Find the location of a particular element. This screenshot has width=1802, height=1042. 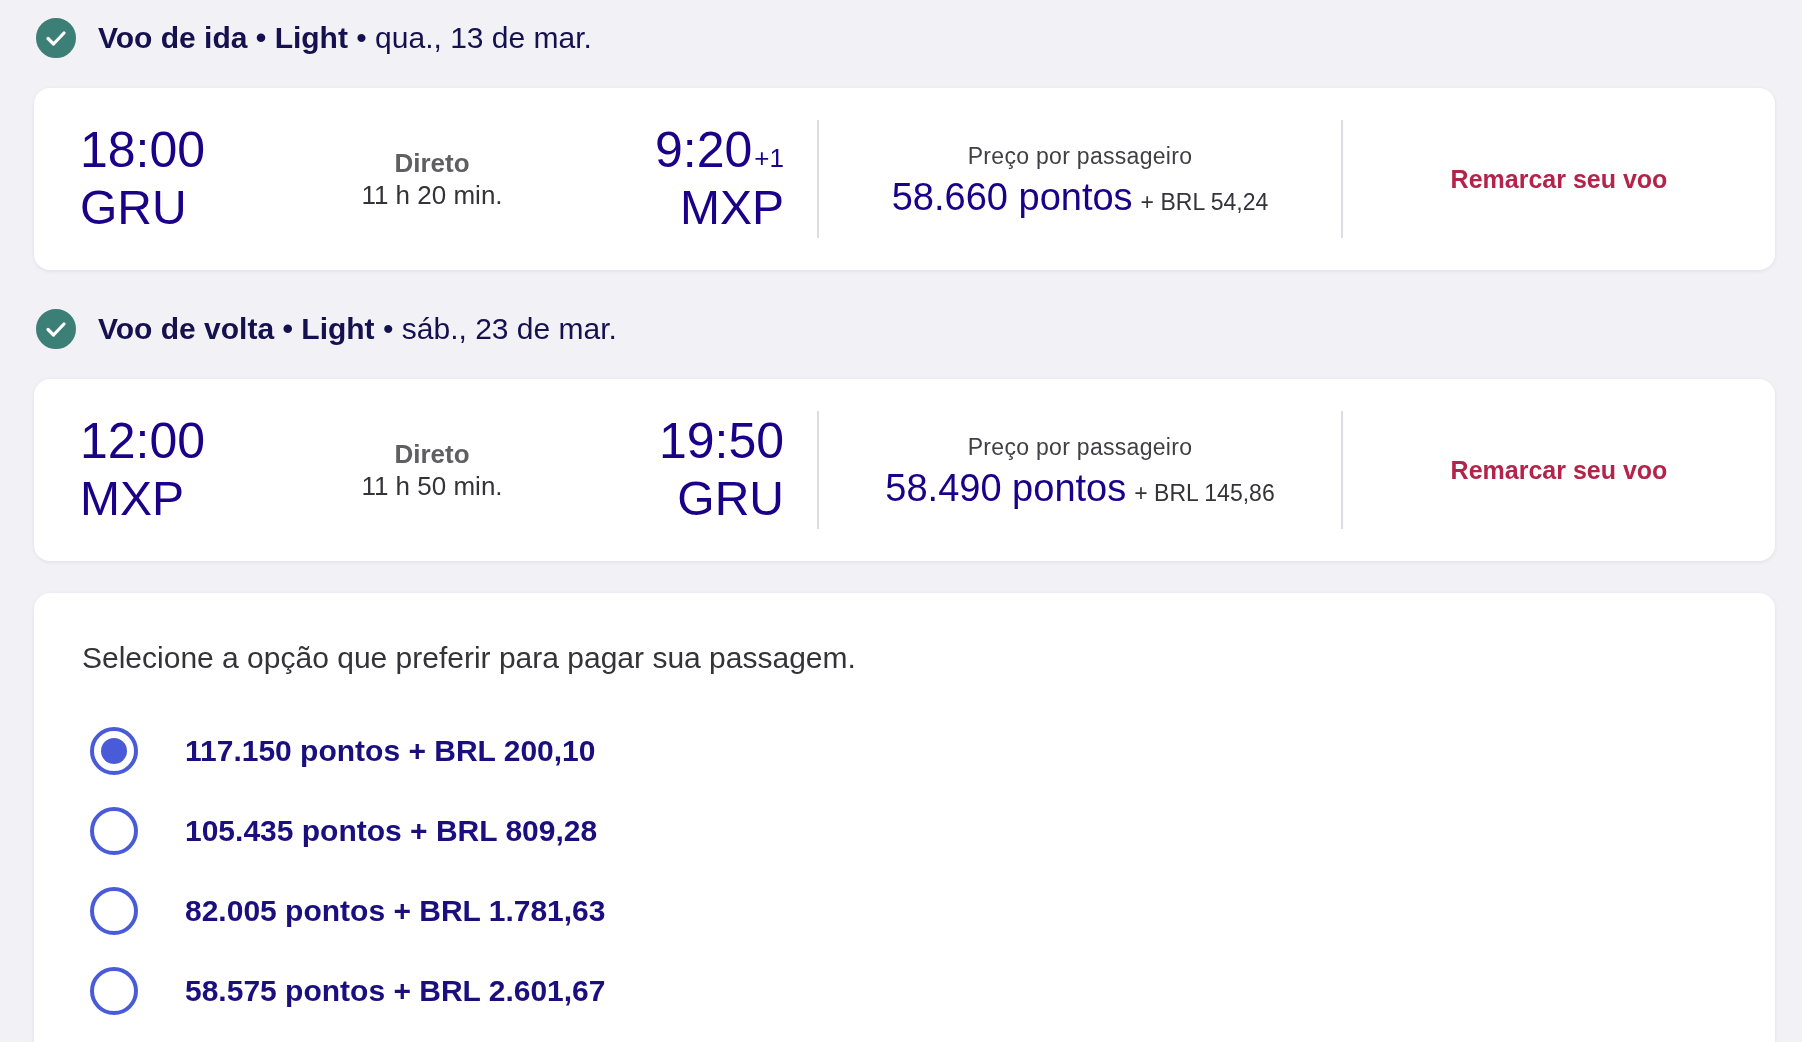

departure-airport: GRU is located at coordinates (133, 208).